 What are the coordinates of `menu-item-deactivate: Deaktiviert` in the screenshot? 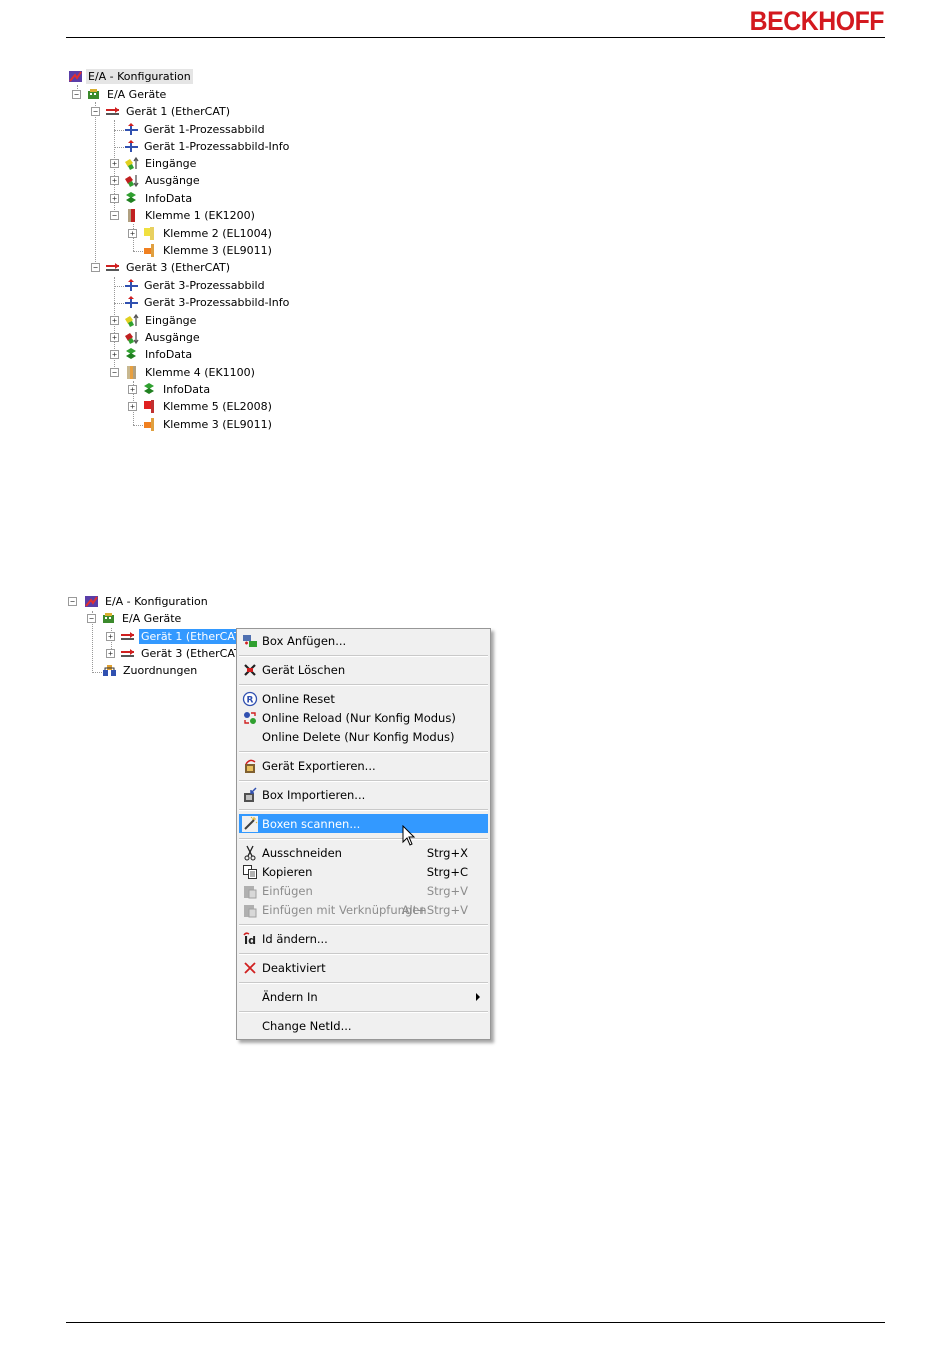 It's located at (363, 967).